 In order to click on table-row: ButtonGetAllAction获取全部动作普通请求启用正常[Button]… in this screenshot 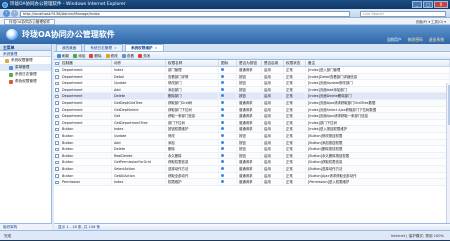, I will do `click(252, 176)`.